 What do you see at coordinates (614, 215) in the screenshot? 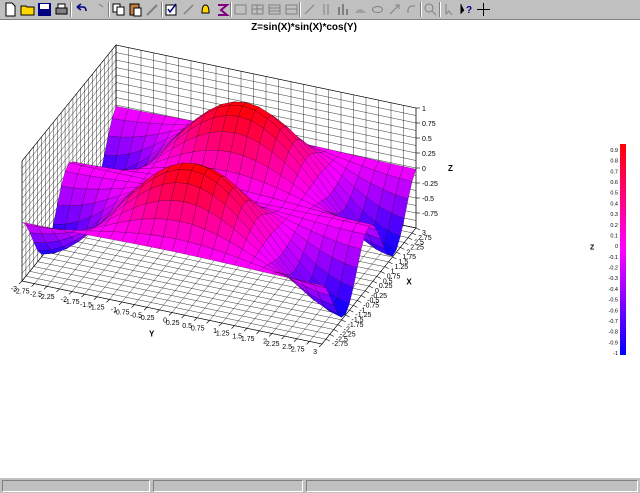
I see `colorbar-tick-label: 0.3` at bounding box center [614, 215].